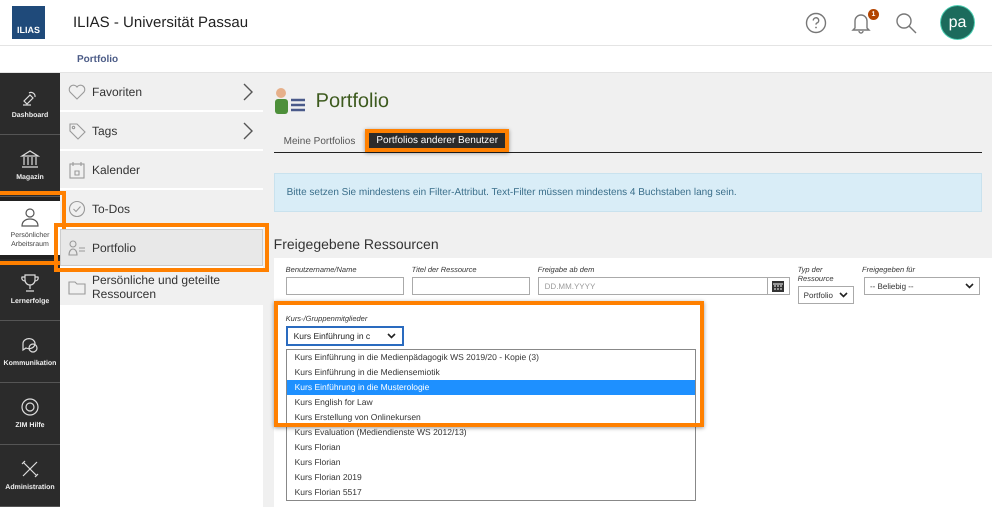 The image size is (992, 507). Describe the element at coordinates (160, 22) in the screenshot. I see `site-title: ILIAS - Universität Passau` at that location.